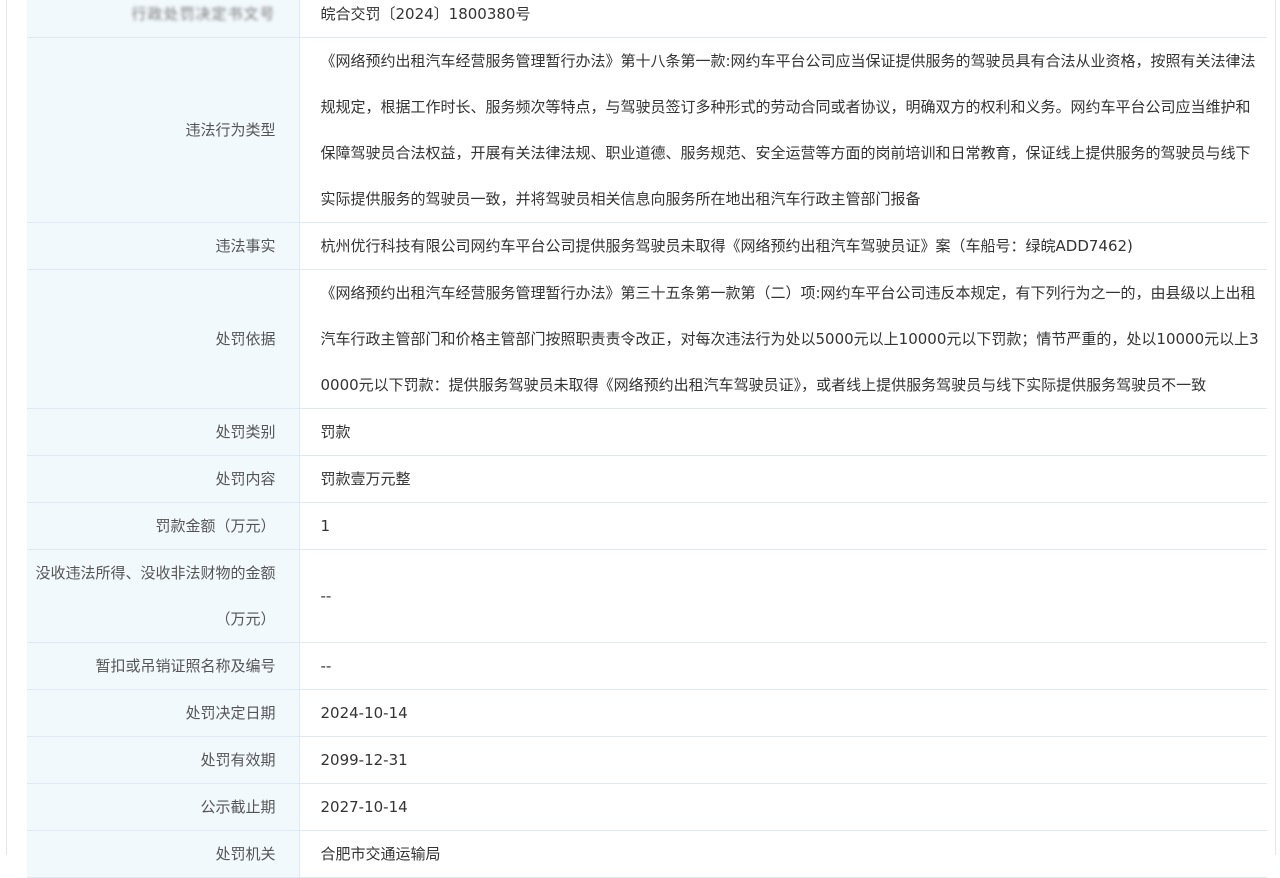 The image size is (1280, 878). What do you see at coordinates (163, 760) in the screenshot?
I see `row-label: 处罚有效期` at bounding box center [163, 760].